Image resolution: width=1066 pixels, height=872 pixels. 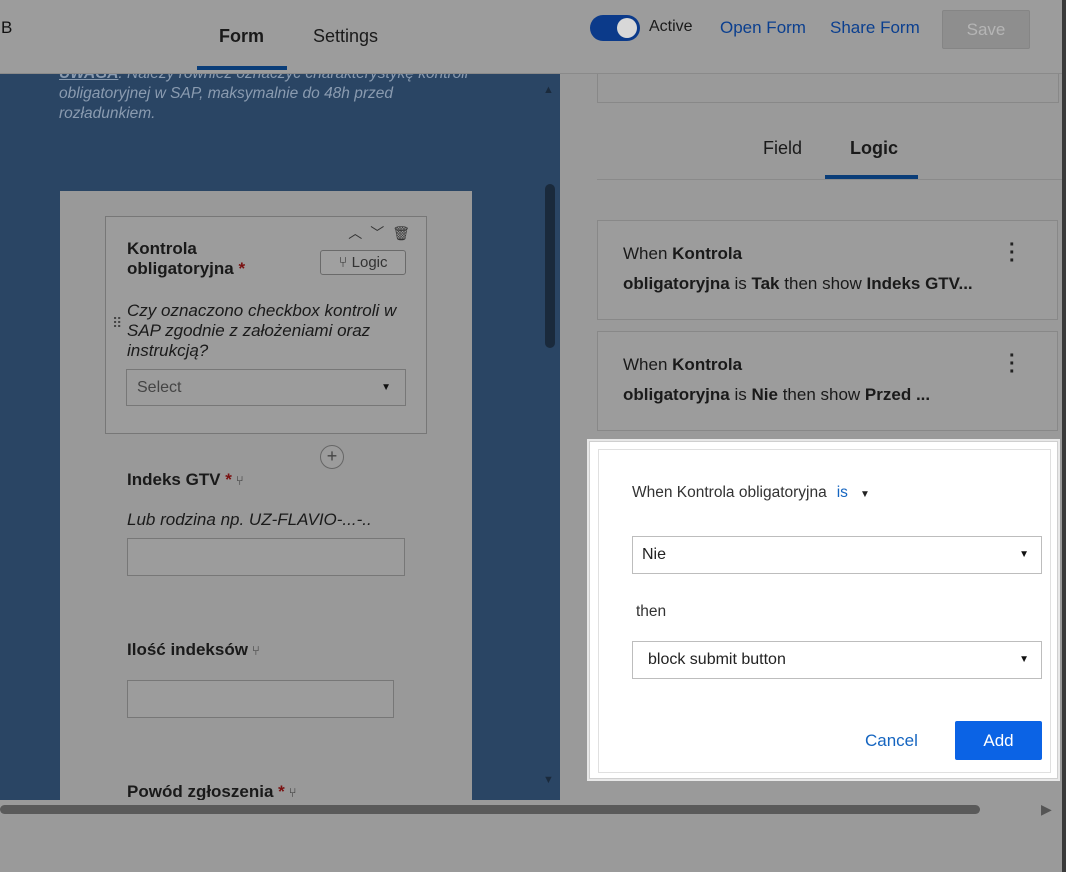 I want to click on field-title: Kontrola obligatoryjna *, so click(x=187, y=259).